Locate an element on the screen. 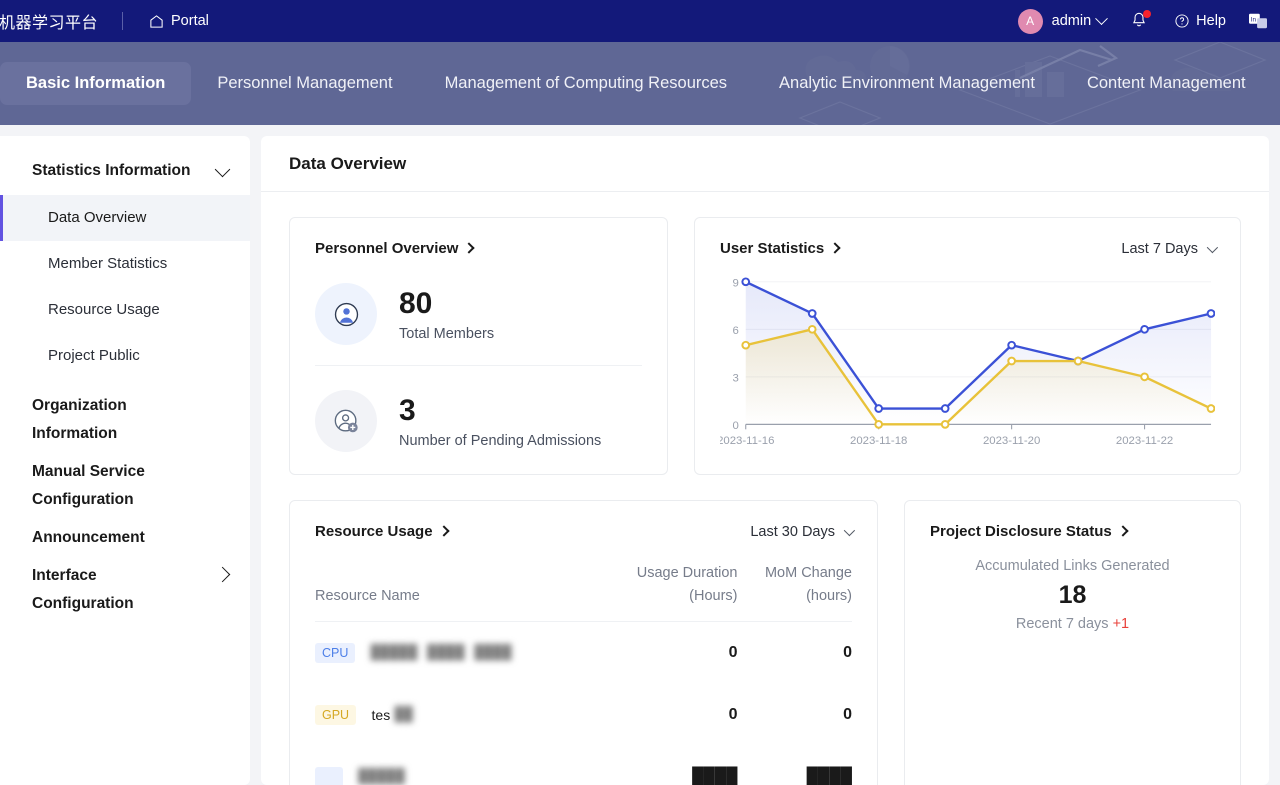  column-label: Usage Duration is located at coordinates (687, 573).